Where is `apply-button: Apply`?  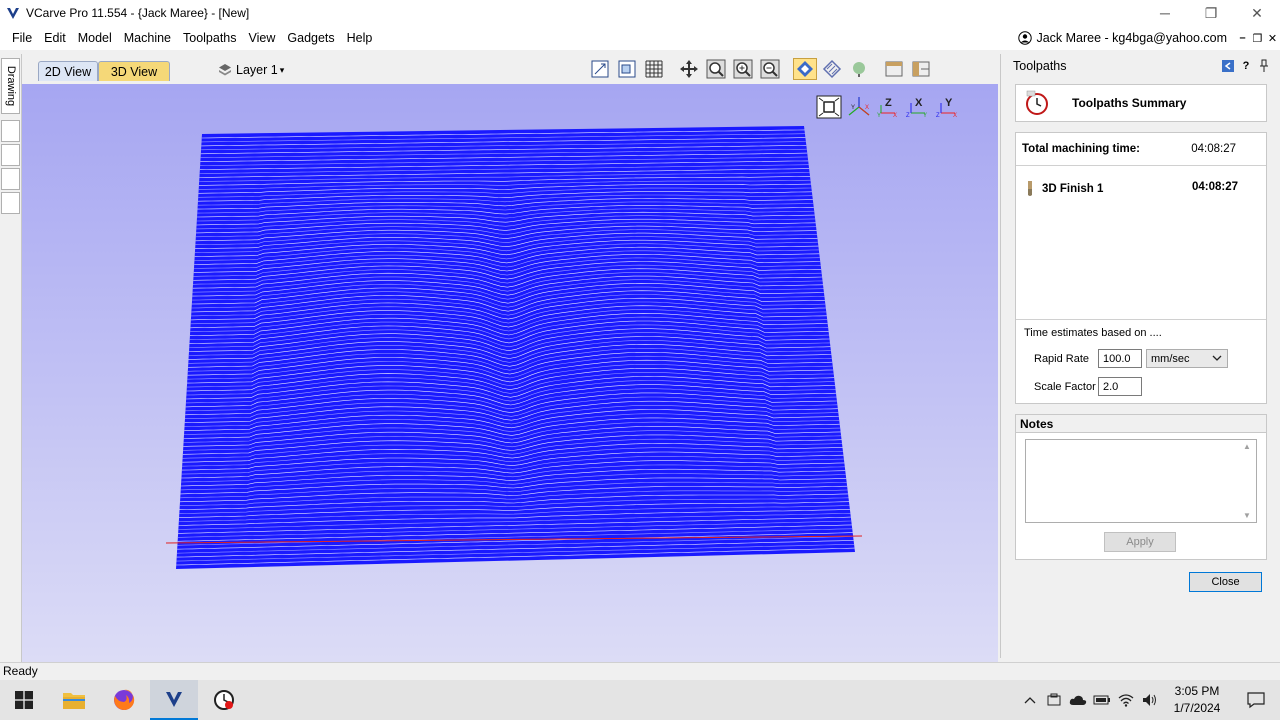 apply-button: Apply is located at coordinates (1140, 542).